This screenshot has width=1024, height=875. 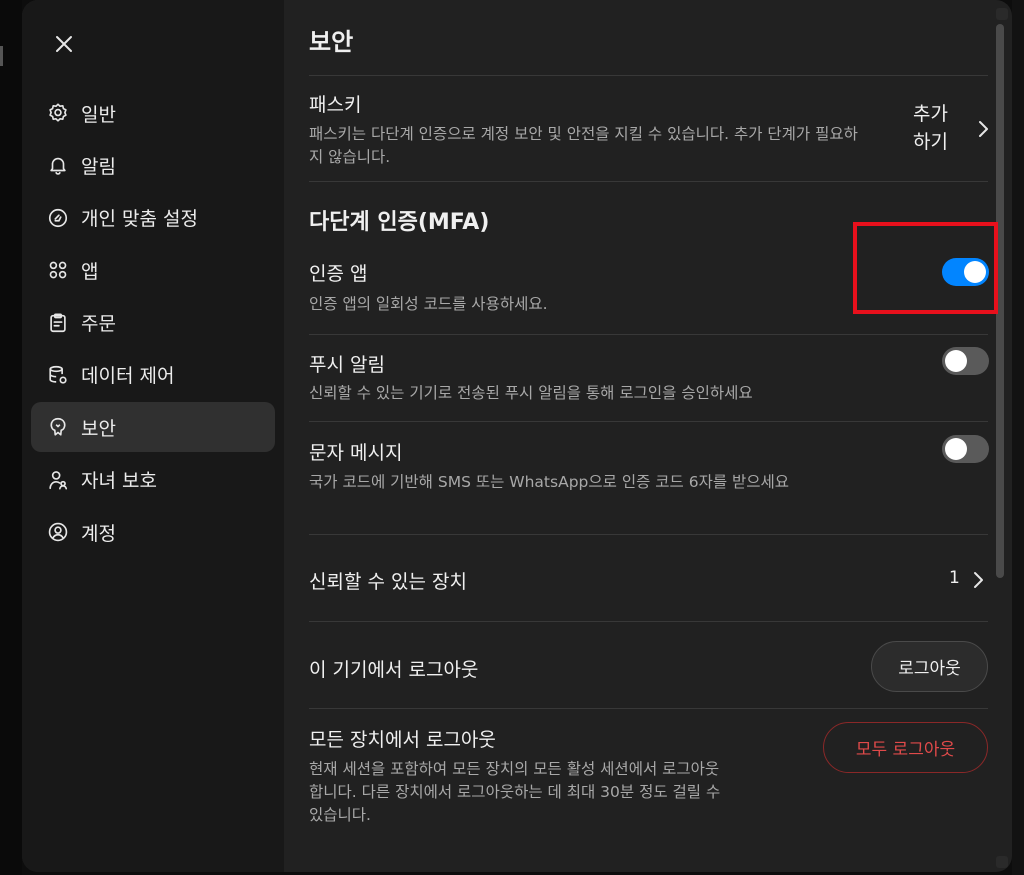 I want to click on account-circle-icon, so click(x=58, y=532).